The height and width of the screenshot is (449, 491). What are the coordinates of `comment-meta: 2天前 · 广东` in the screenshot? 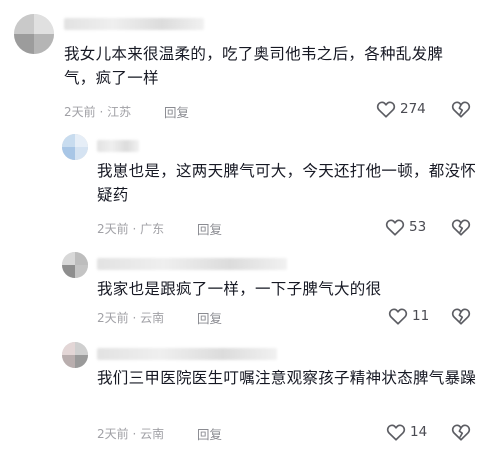 It's located at (131, 229).